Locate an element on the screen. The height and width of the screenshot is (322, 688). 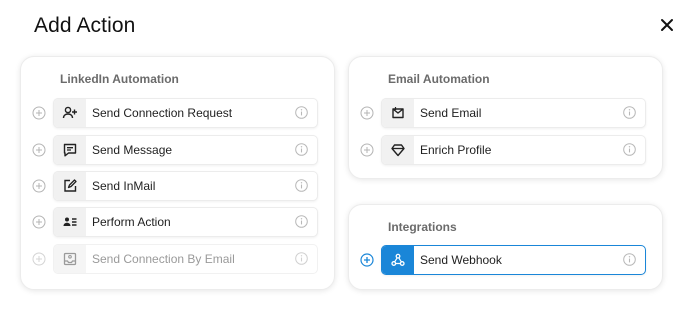
action-label: Perform Action is located at coordinates (131, 222).